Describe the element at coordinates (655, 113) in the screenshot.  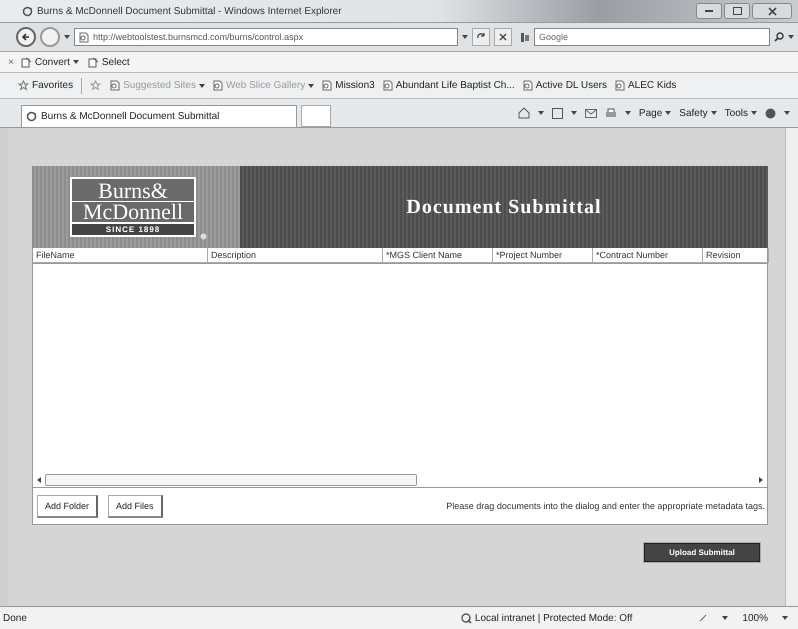
I see `command-menu: Page` at that location.